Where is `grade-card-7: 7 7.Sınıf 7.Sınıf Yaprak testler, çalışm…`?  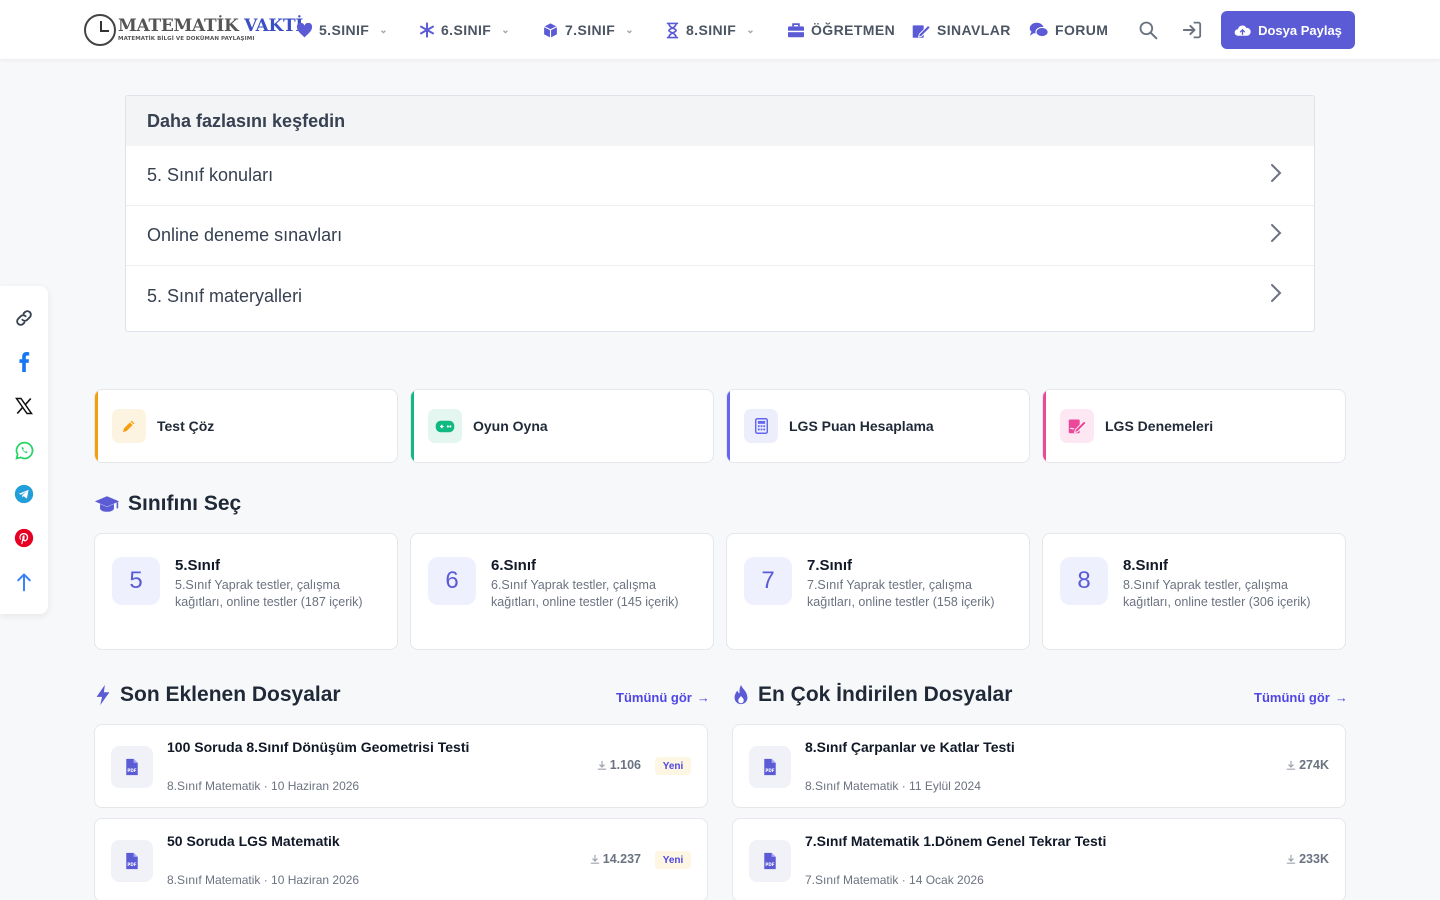 grade-card-7: 7 7.Sınıf 7.Sınıf Yaprak testler, çalışm… is located at coordinates (878, 591).